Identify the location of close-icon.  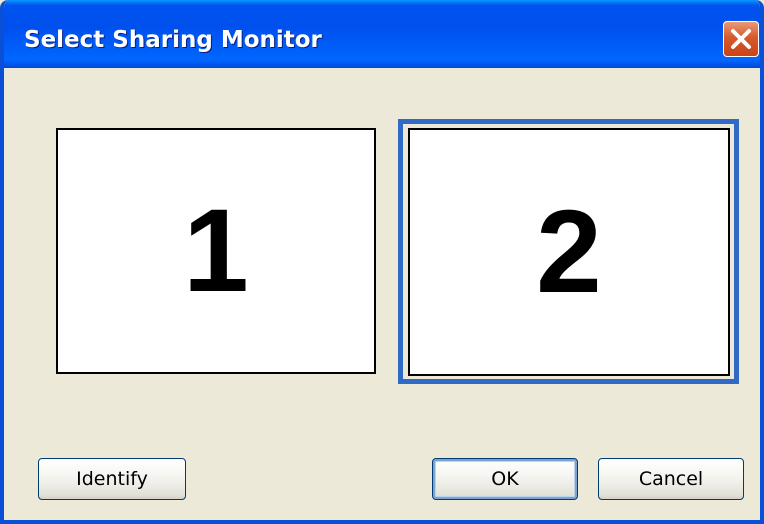
(741, 39).